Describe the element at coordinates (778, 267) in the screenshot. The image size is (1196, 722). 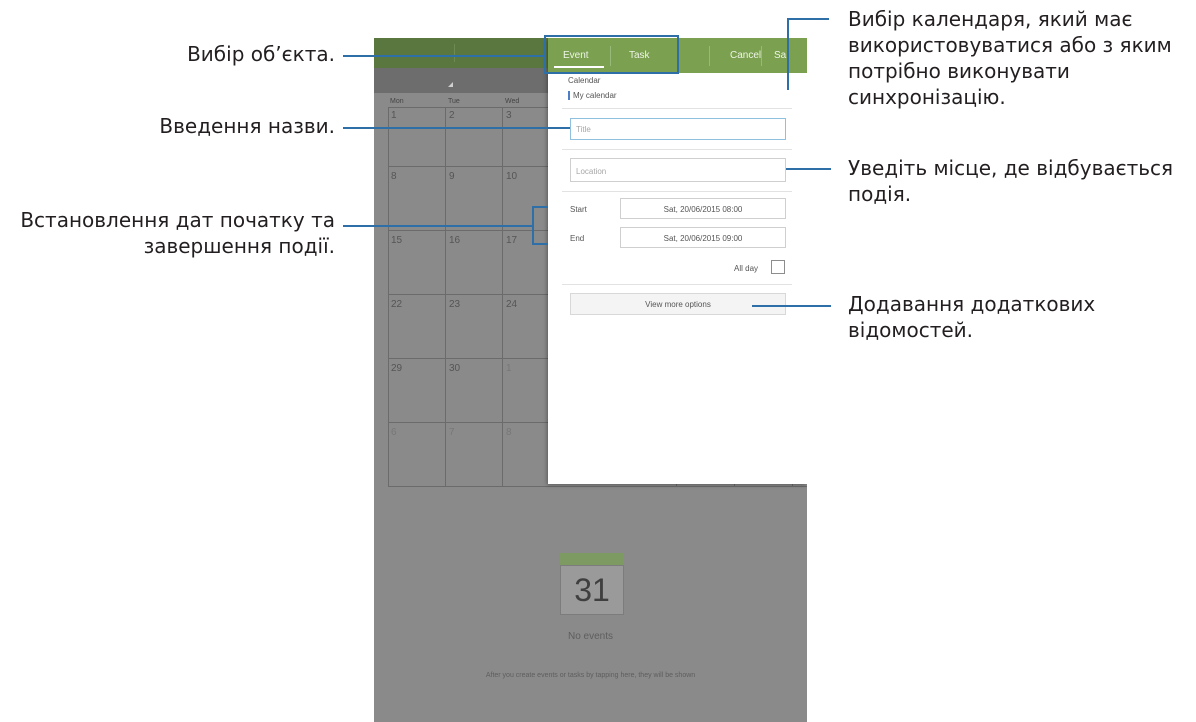
I see `all-day-checkbox` at that location.